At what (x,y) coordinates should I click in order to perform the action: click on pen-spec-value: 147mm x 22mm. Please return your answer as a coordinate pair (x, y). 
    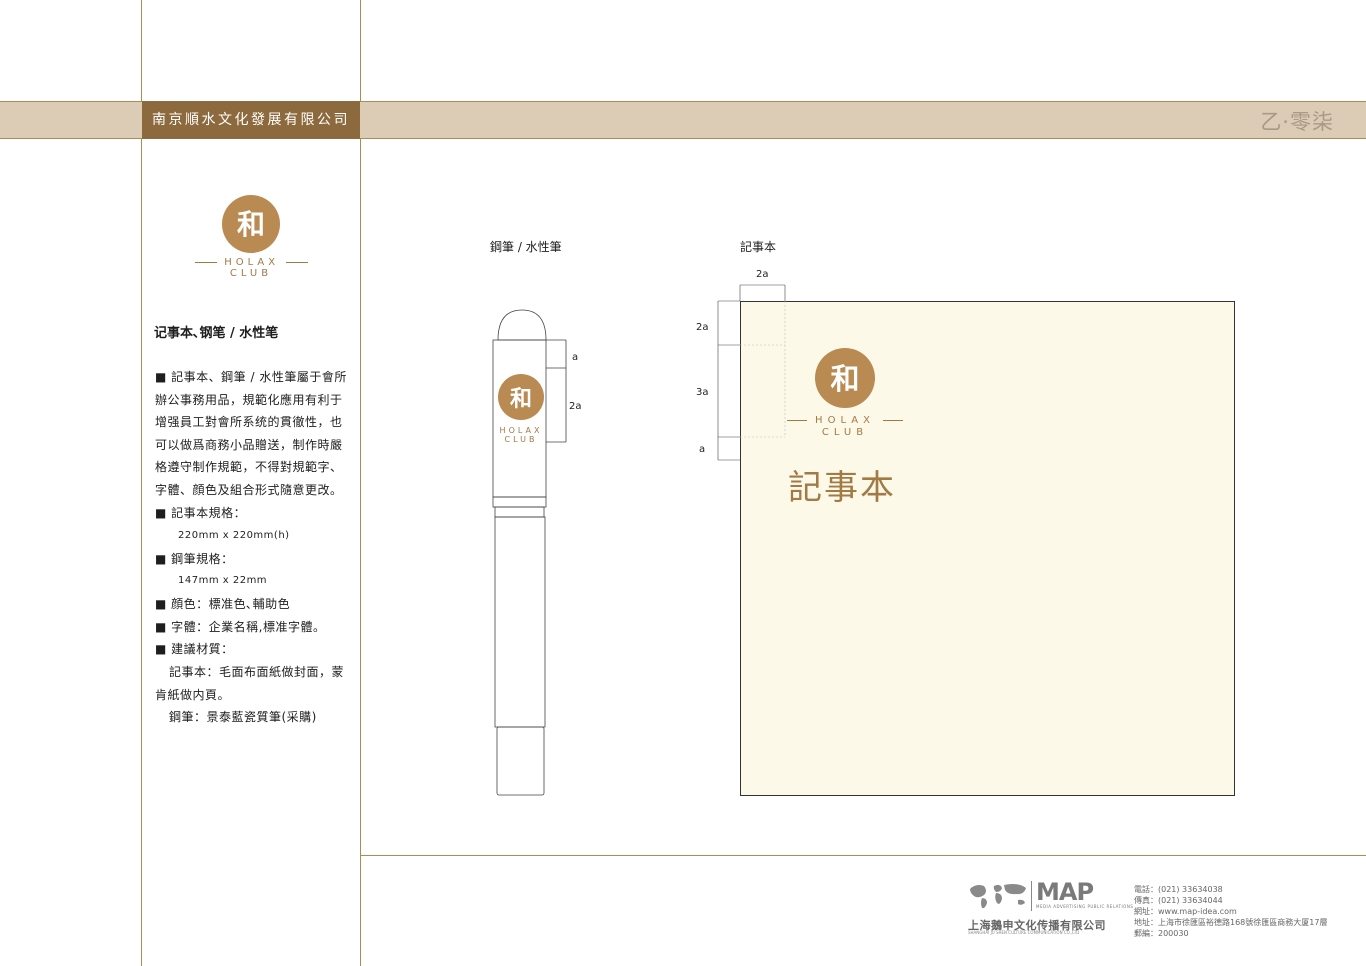
    Looking at the image, I should click on (223, 580).